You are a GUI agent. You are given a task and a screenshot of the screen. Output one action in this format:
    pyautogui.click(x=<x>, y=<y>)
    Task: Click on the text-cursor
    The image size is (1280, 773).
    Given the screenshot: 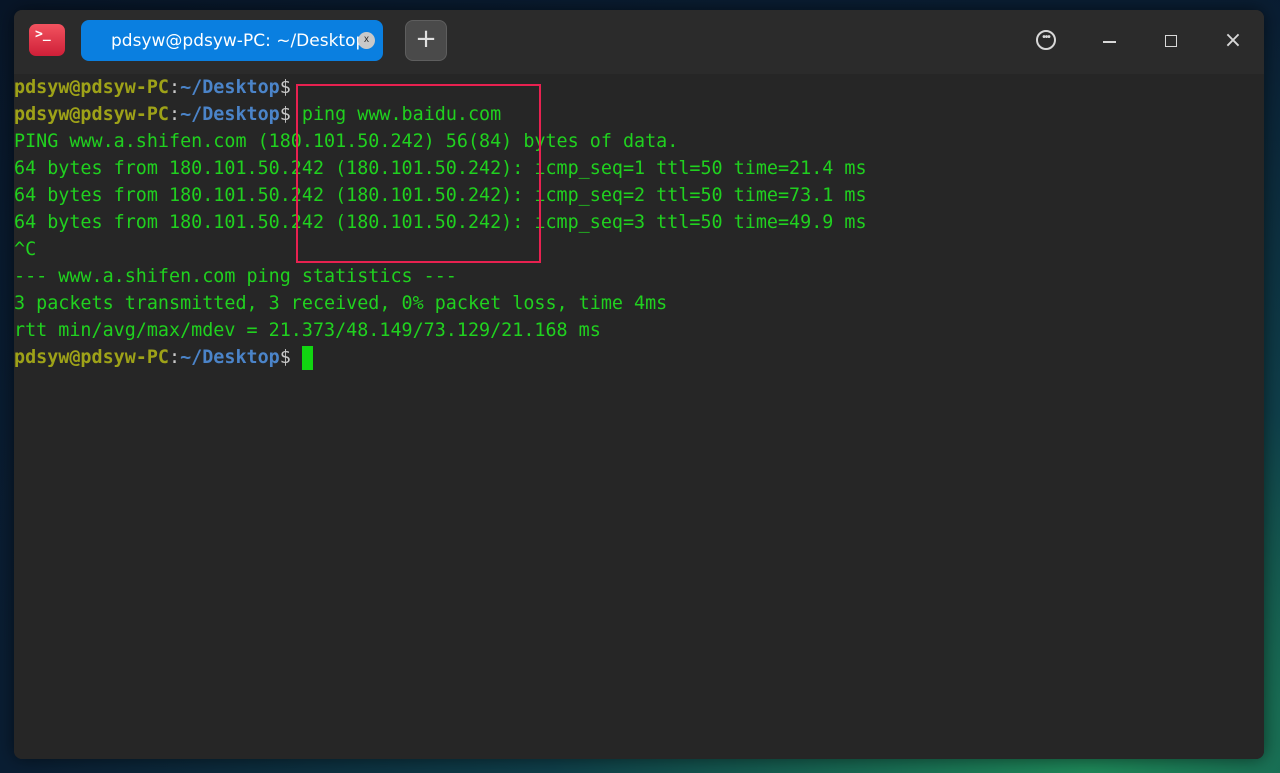 What is the action you would take?
    pyautogui.click(x=307, y=358)
    